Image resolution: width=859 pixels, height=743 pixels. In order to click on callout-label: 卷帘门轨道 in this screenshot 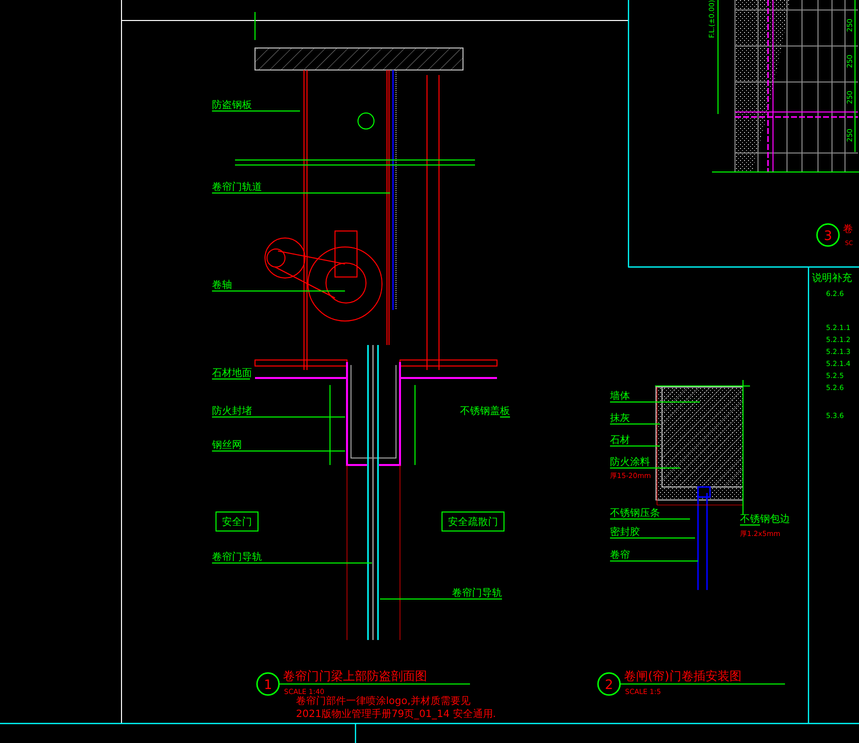, I will do `click(237, 187)`.